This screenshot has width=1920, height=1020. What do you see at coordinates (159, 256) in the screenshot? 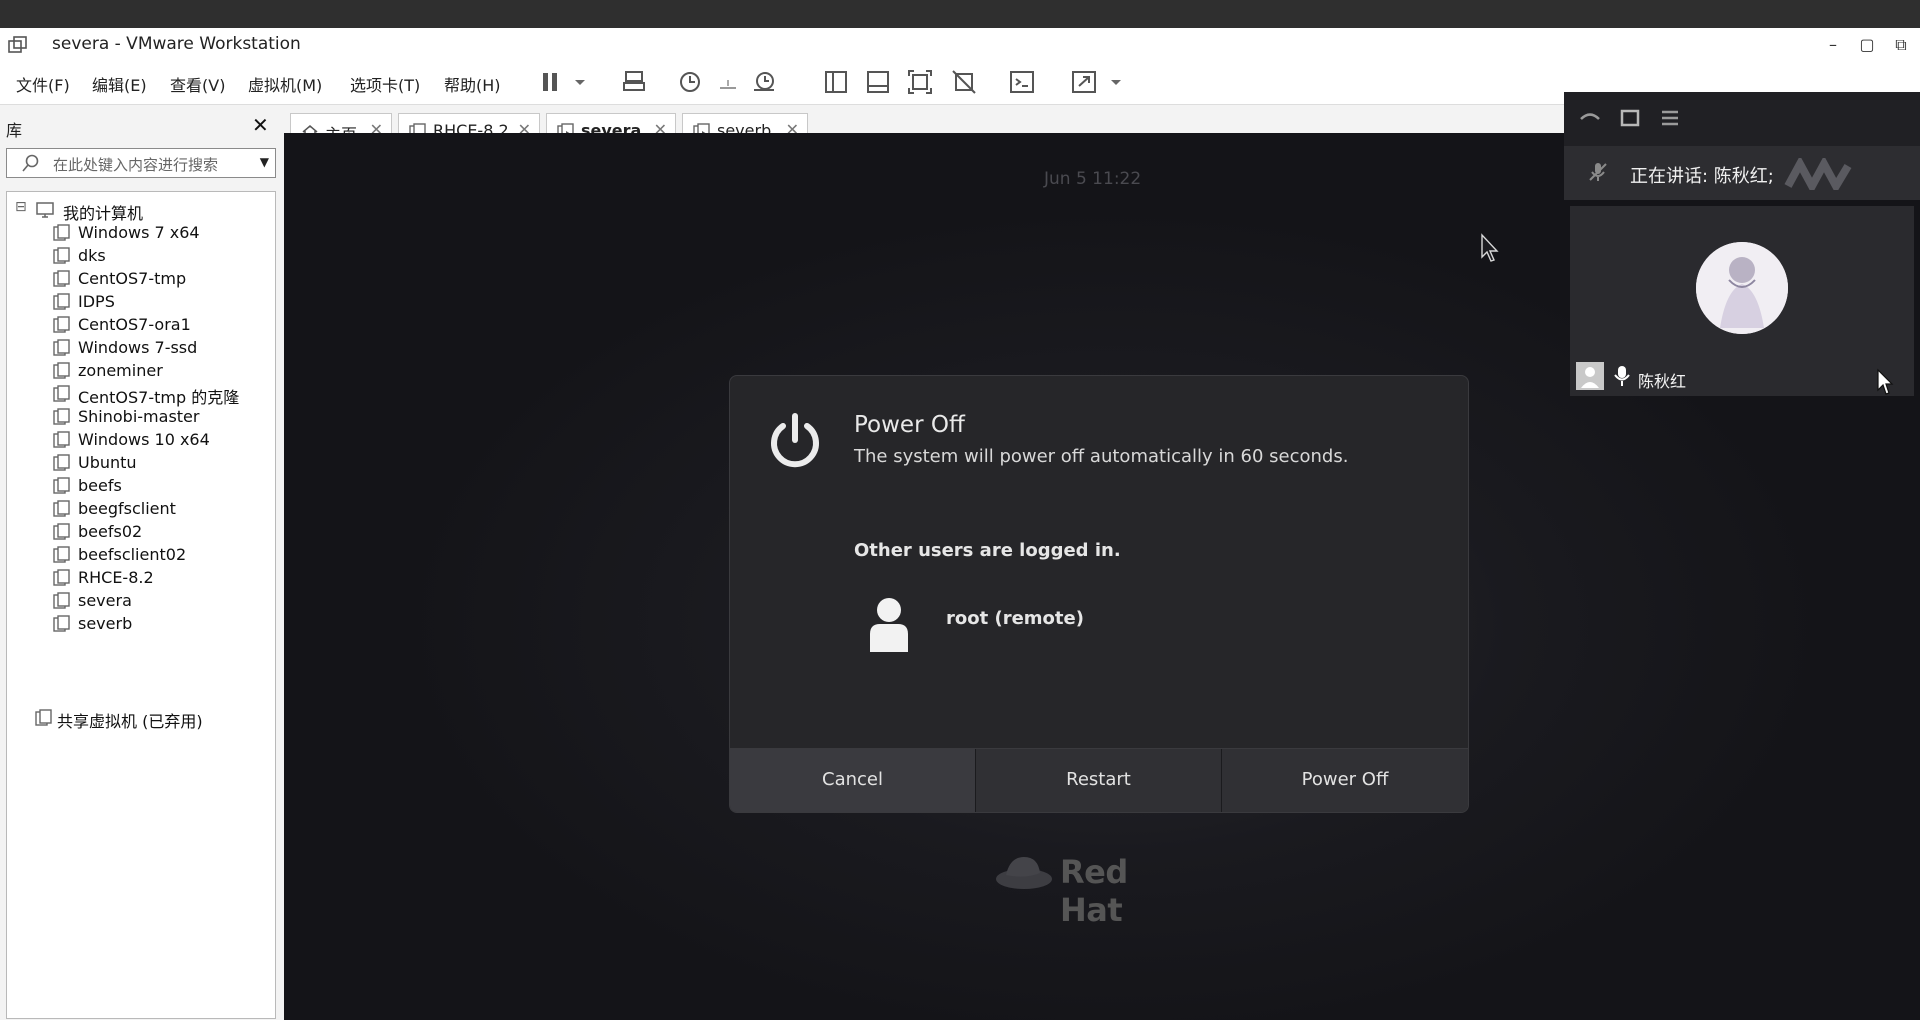
I see `tree-vm-item: dks` at bounding box center [159, 256].